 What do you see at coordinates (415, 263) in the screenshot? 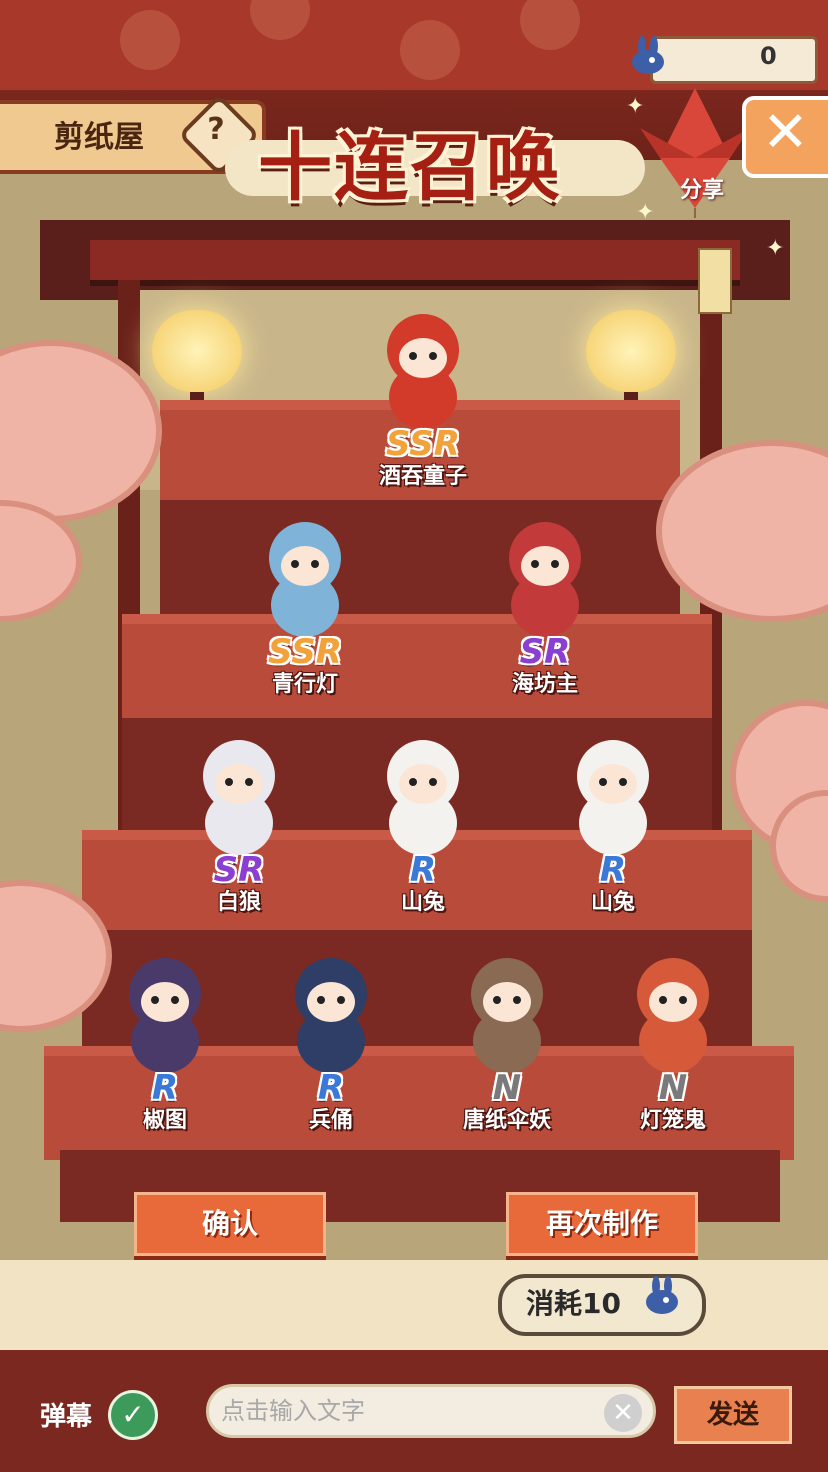
I see `shrine-beam` at bounding box center [415, 263].